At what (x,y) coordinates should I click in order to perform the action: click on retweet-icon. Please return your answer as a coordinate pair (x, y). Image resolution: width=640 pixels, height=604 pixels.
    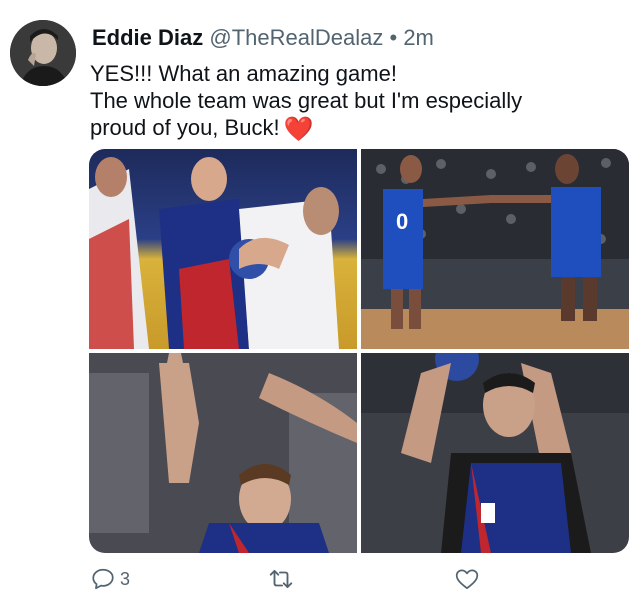
    Looking at the image, I should click on (281, 579).